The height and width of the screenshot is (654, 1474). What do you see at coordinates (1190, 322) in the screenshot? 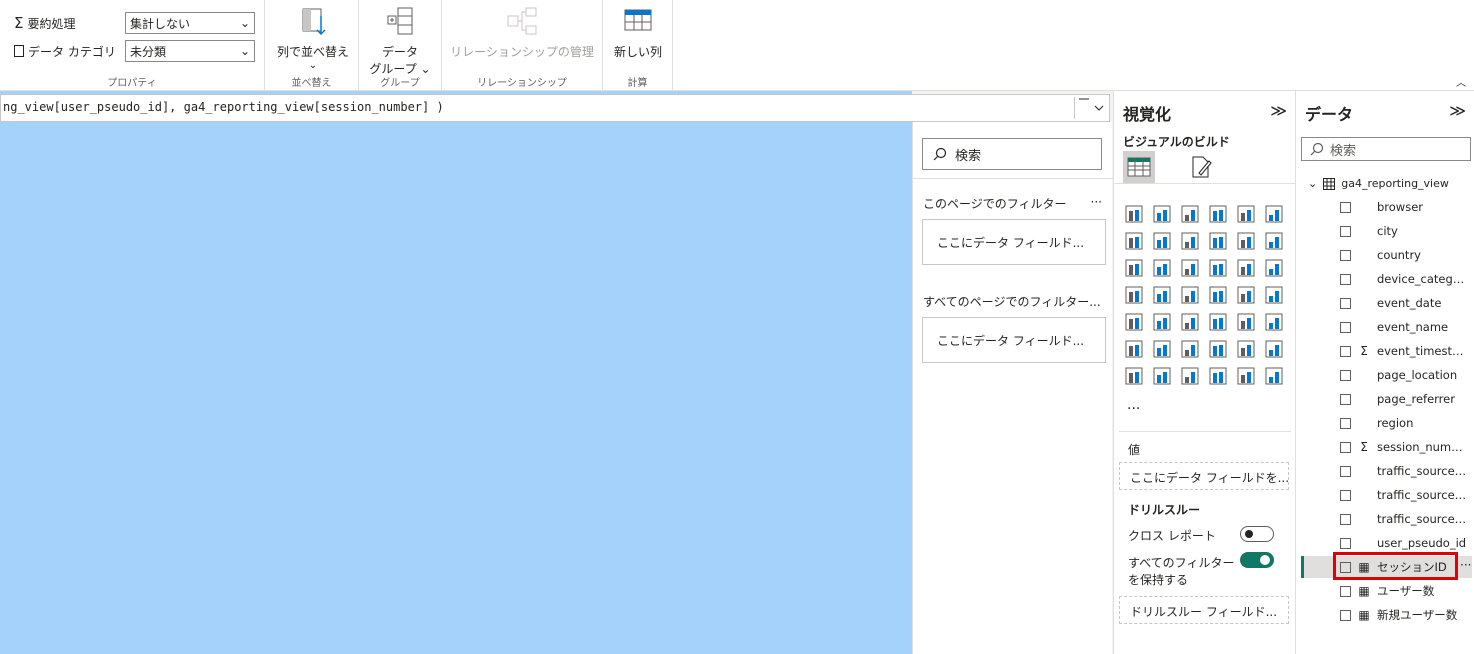
I see `slicer-icon` at bounding box center [1190, 322].